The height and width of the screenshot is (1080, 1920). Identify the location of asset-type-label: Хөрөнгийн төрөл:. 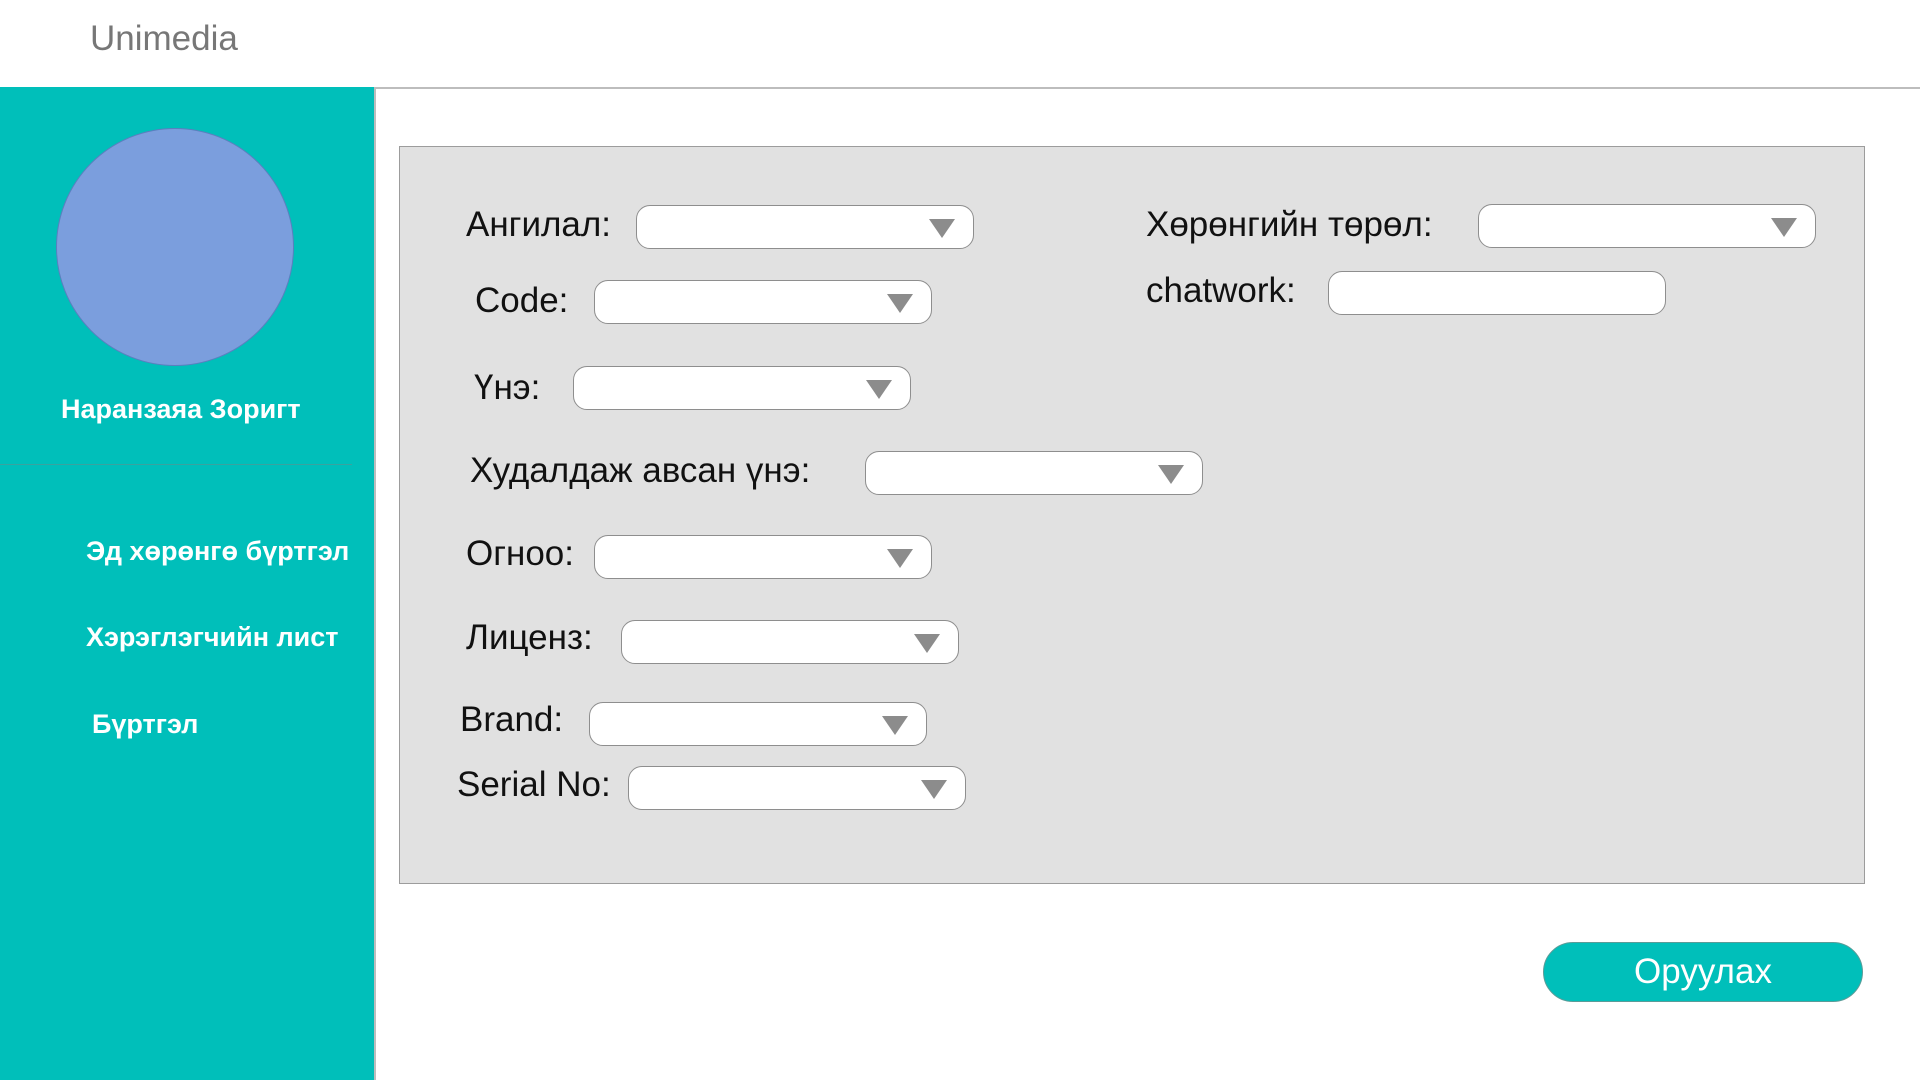
(1289, 224).